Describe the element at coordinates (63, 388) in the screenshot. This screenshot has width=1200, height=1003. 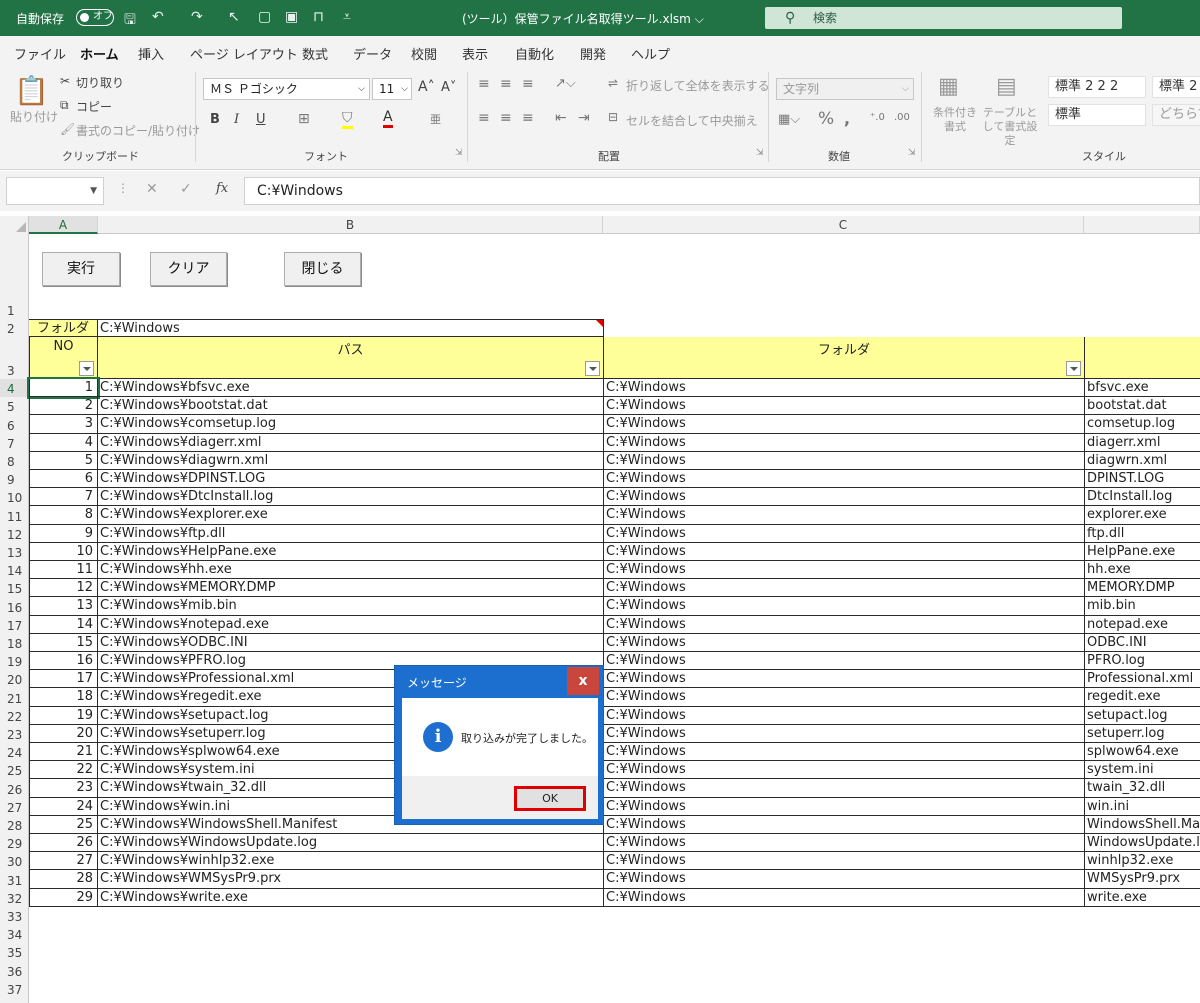
I see `table-cell-no: 1` at that location.